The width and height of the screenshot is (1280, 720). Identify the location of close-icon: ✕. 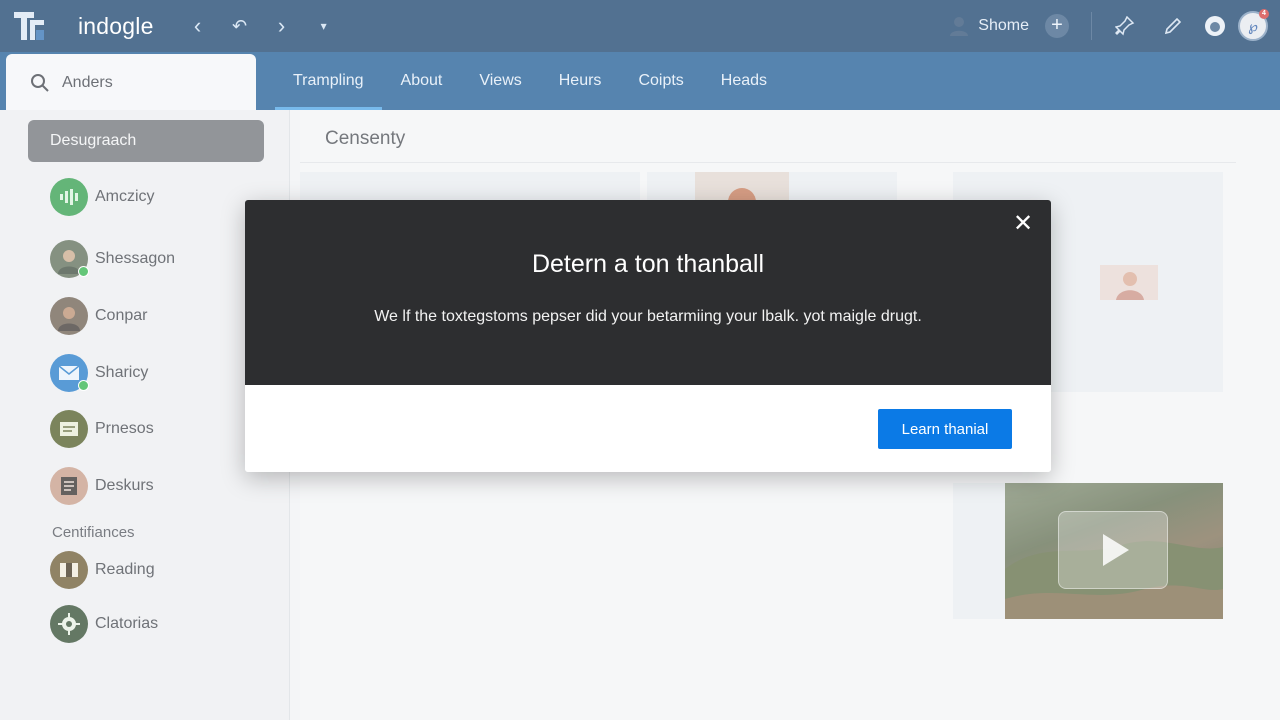
(1023, 224).